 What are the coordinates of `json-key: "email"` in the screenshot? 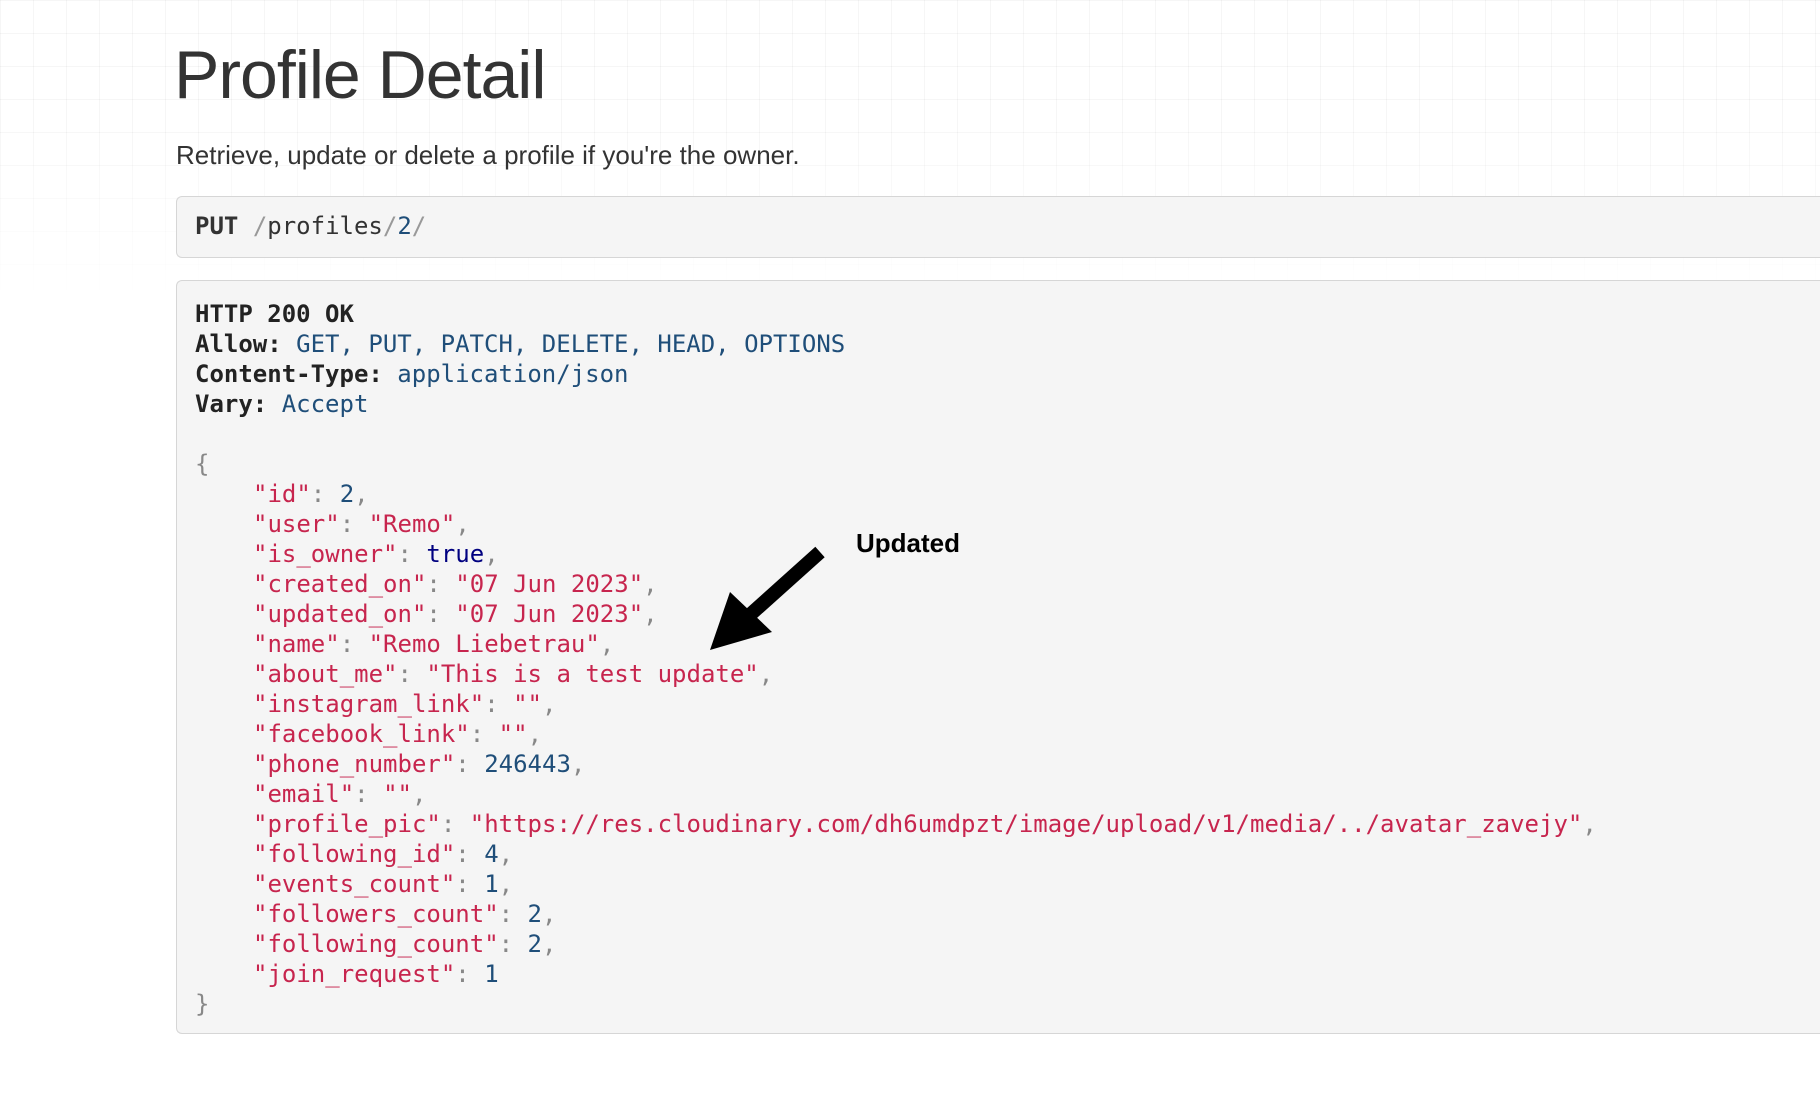 It's located at (304, 794).